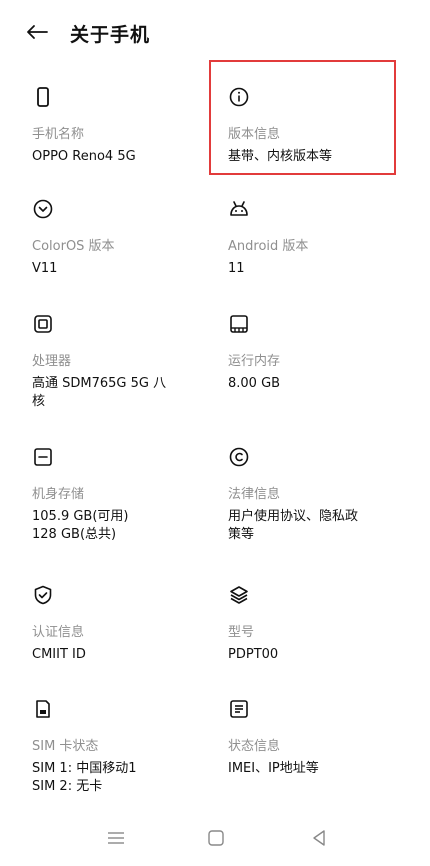 Image resolution: width=430 pixels, height=866 pixels. I want to click on chip-icon, so click(43, 324).